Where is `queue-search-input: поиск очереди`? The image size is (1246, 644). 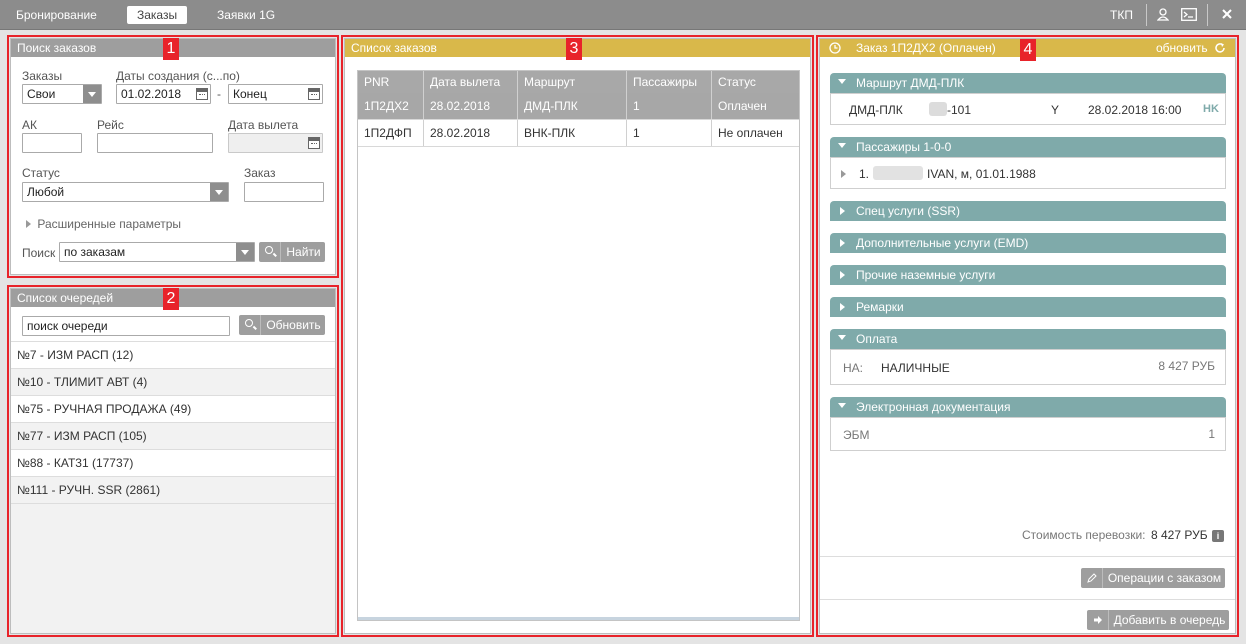 queue-search-input: поиск очереди is located at coordinates (126, 326).